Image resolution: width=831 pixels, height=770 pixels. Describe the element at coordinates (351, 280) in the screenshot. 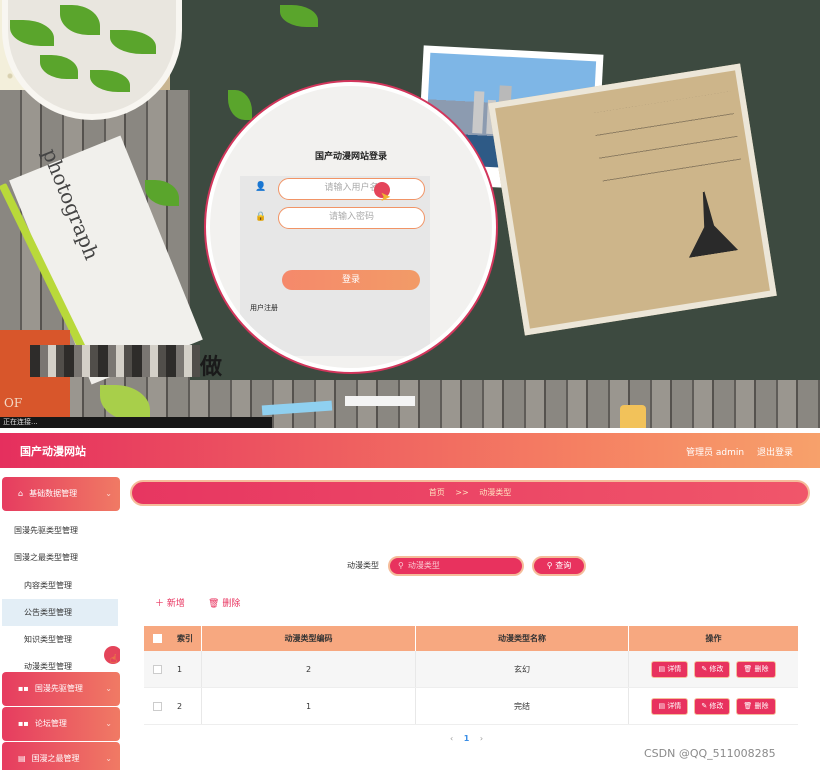

I see `login-button: 登录` at that location.